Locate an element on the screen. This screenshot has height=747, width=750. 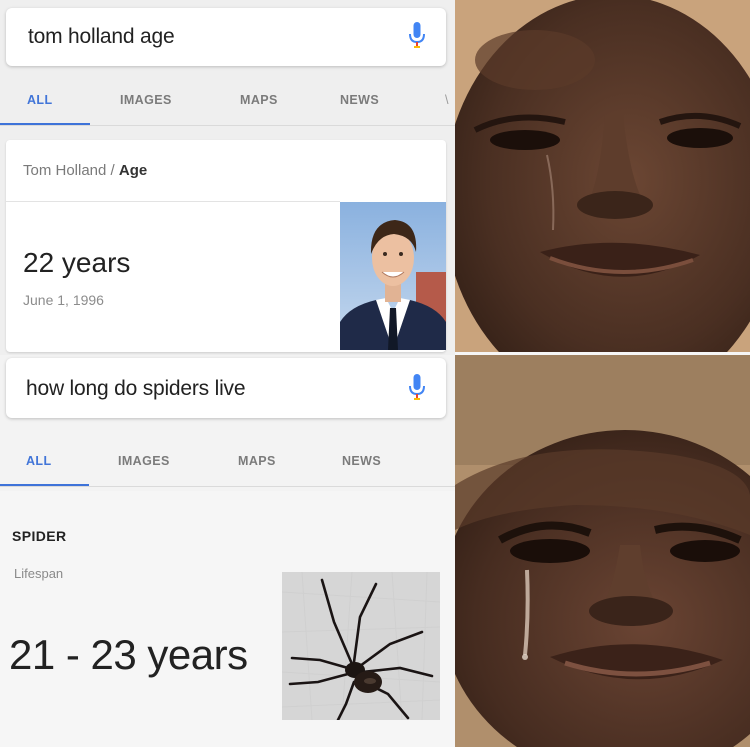
search-bar: tom holland age is located at coordinates (226, 37).